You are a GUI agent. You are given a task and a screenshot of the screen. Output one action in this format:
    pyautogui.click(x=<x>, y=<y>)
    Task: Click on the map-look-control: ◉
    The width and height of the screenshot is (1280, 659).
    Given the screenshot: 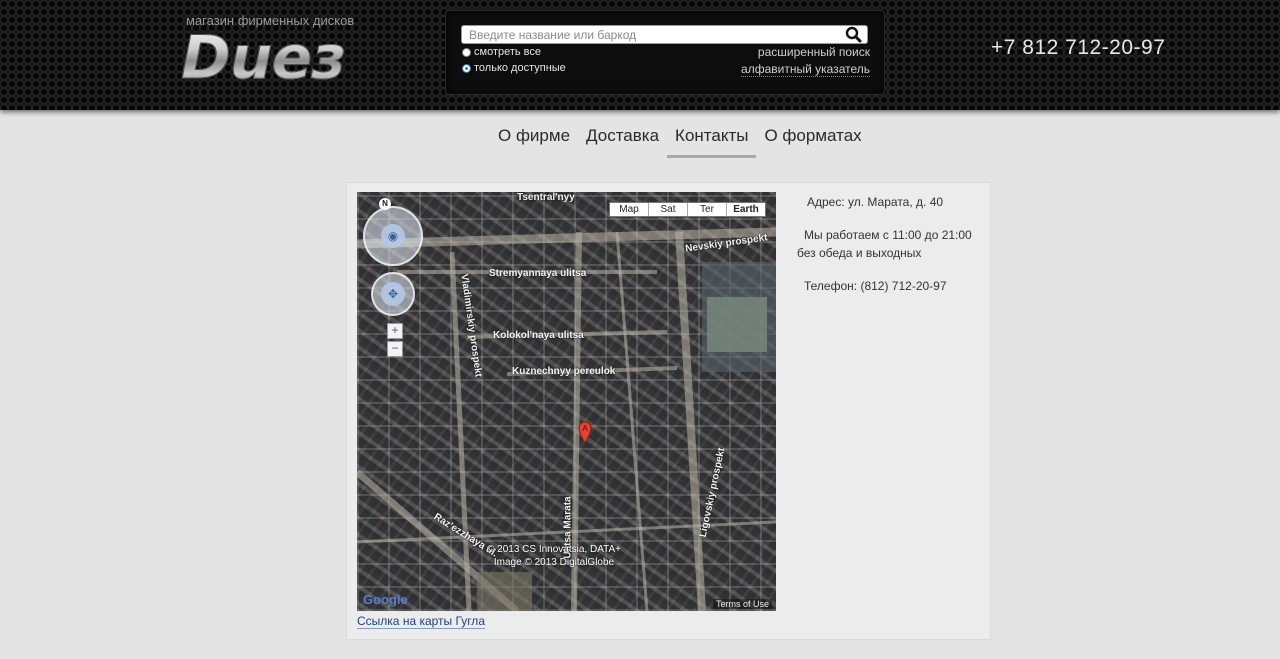 What is the action you would take?
    pyautogui.click(x=393, y=236)
    